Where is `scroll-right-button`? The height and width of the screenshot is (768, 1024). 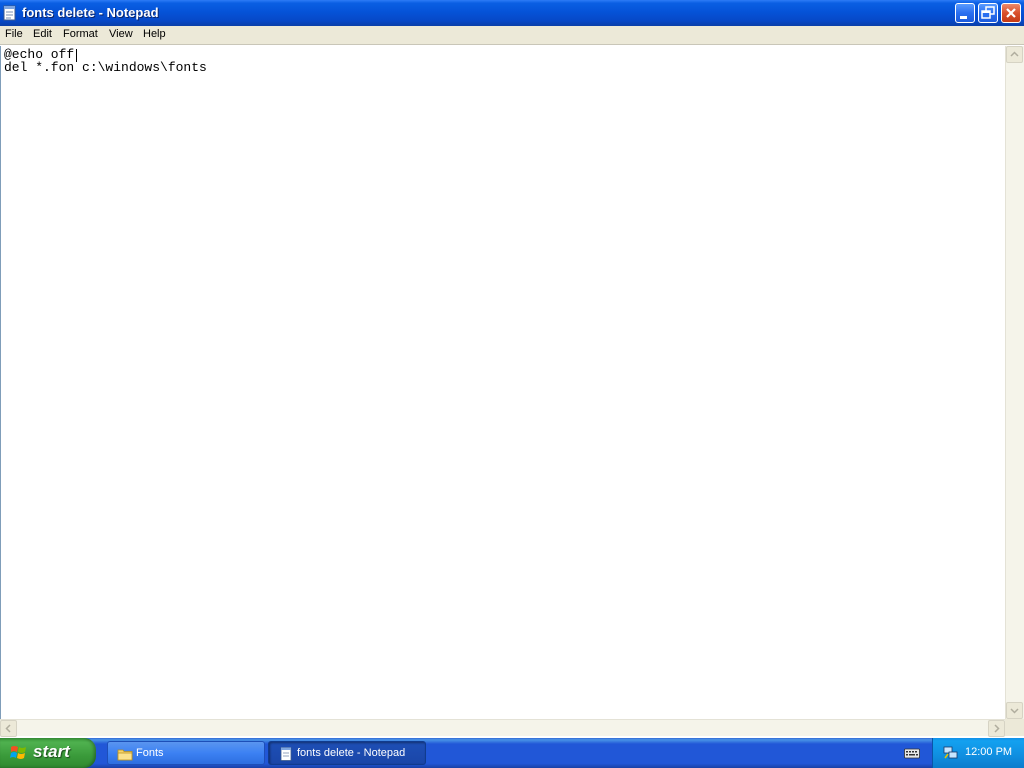 scroll-right-button is located at coordinates (996, 728).